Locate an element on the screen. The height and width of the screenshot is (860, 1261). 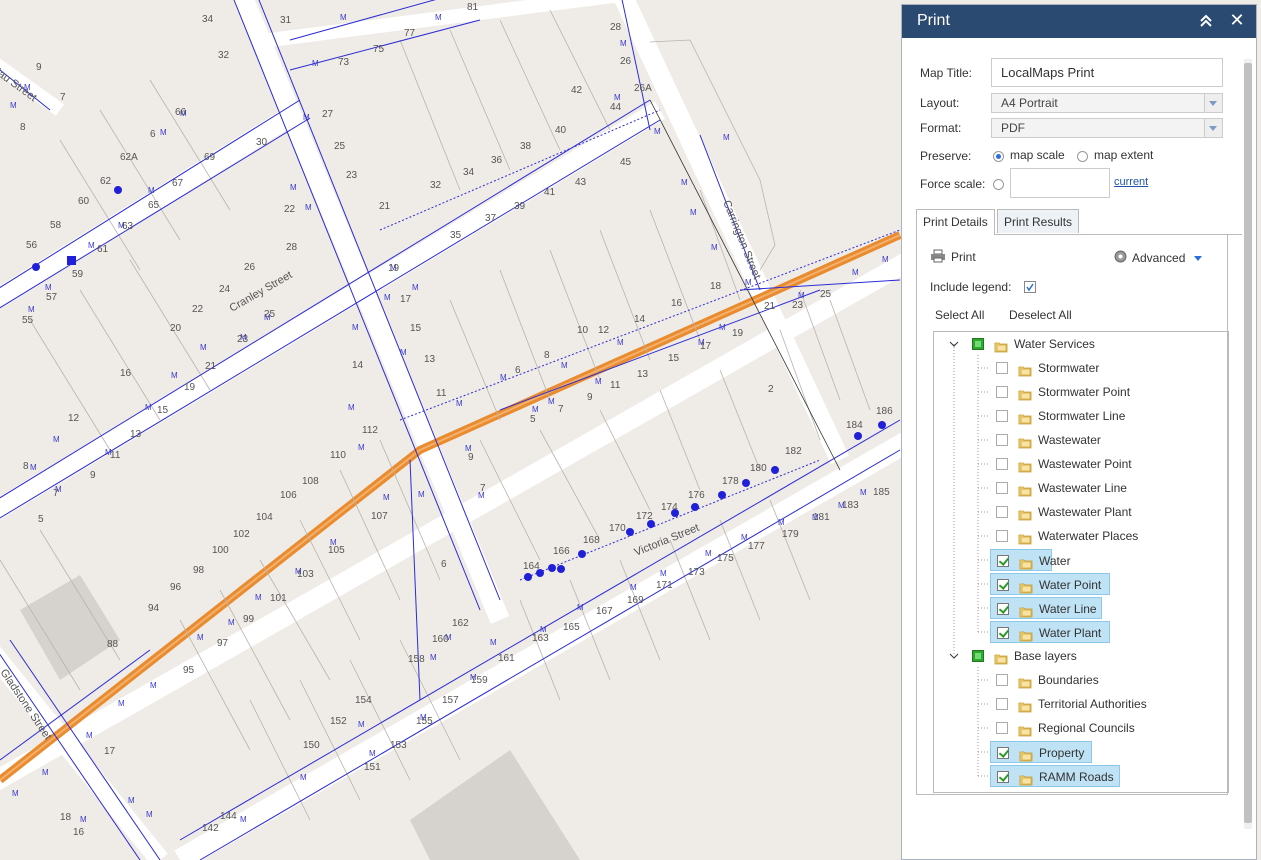
layer-node: Stormwater Point is located at coordinates (1090, 392).